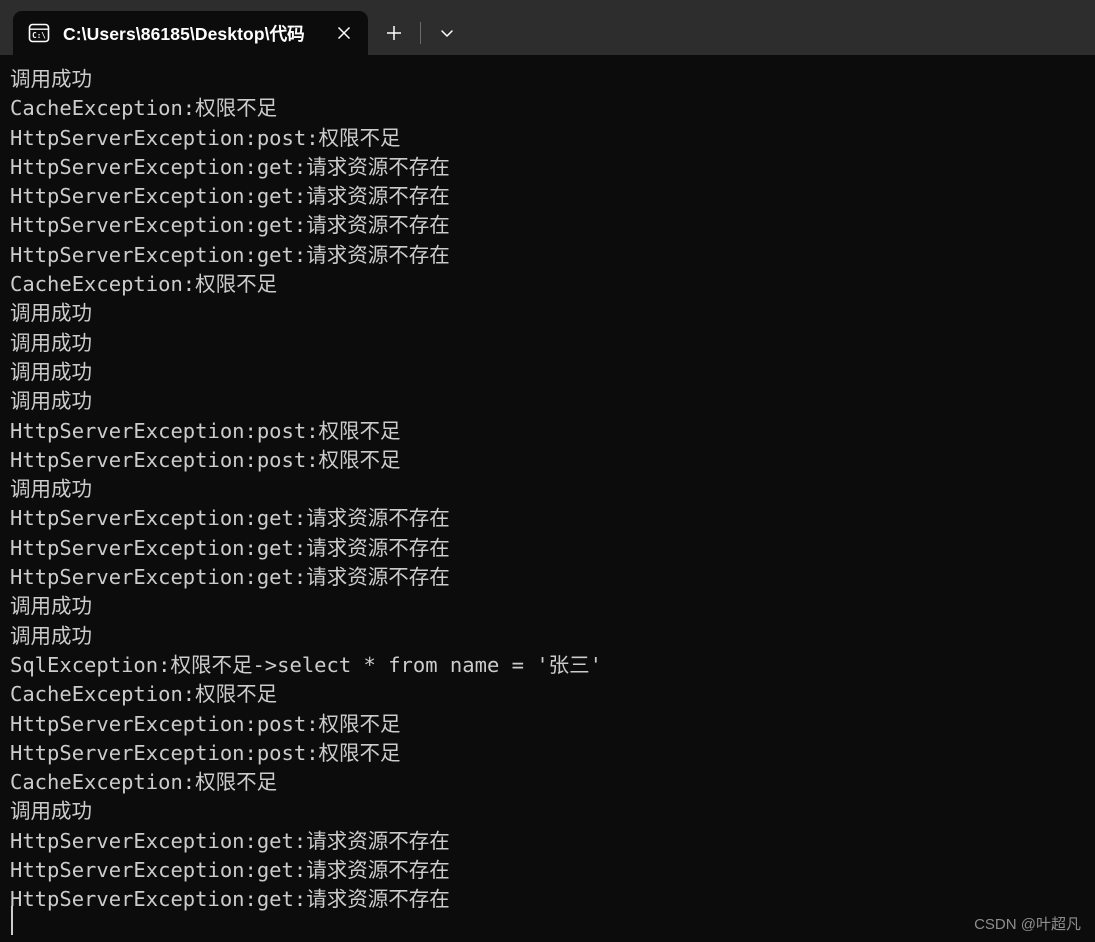 The width and height of the screenshot is (1095, 942). I want to click on watermark-label: CSDN @叶超凡, so click(1027, 924).